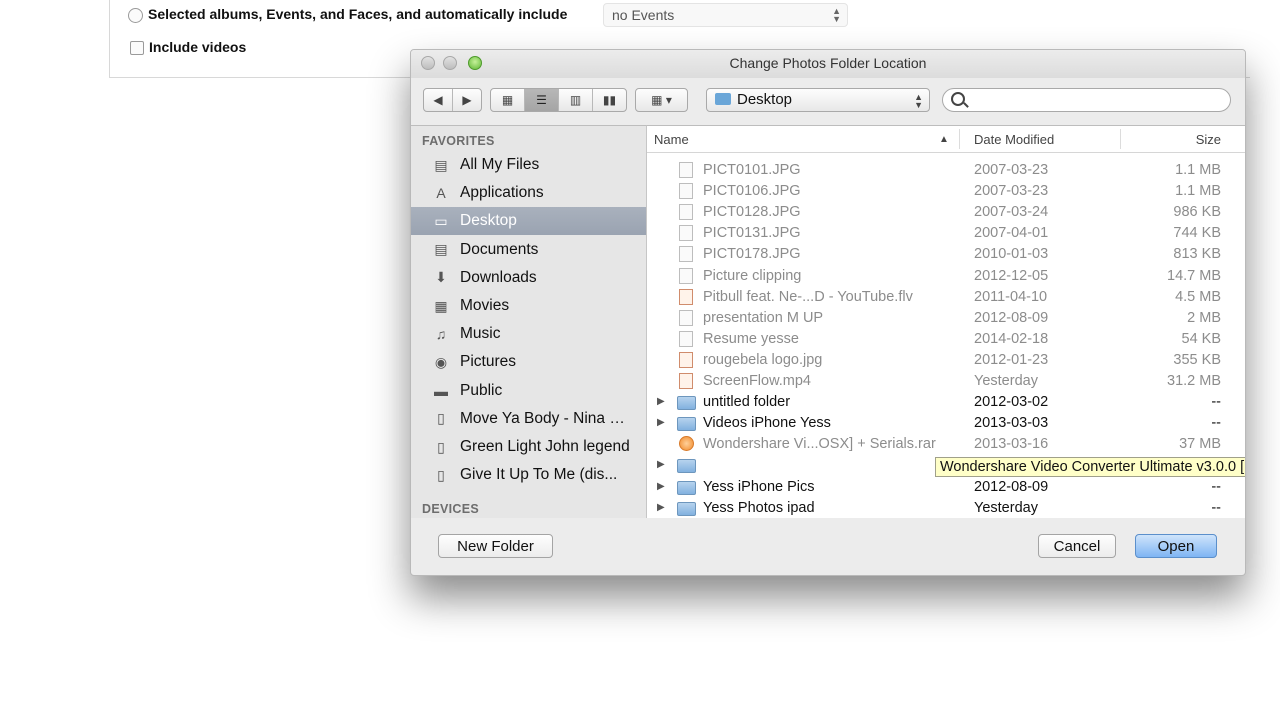  I want to click on popup-arrows-icon: ▲ ▼, so click(918, 101).